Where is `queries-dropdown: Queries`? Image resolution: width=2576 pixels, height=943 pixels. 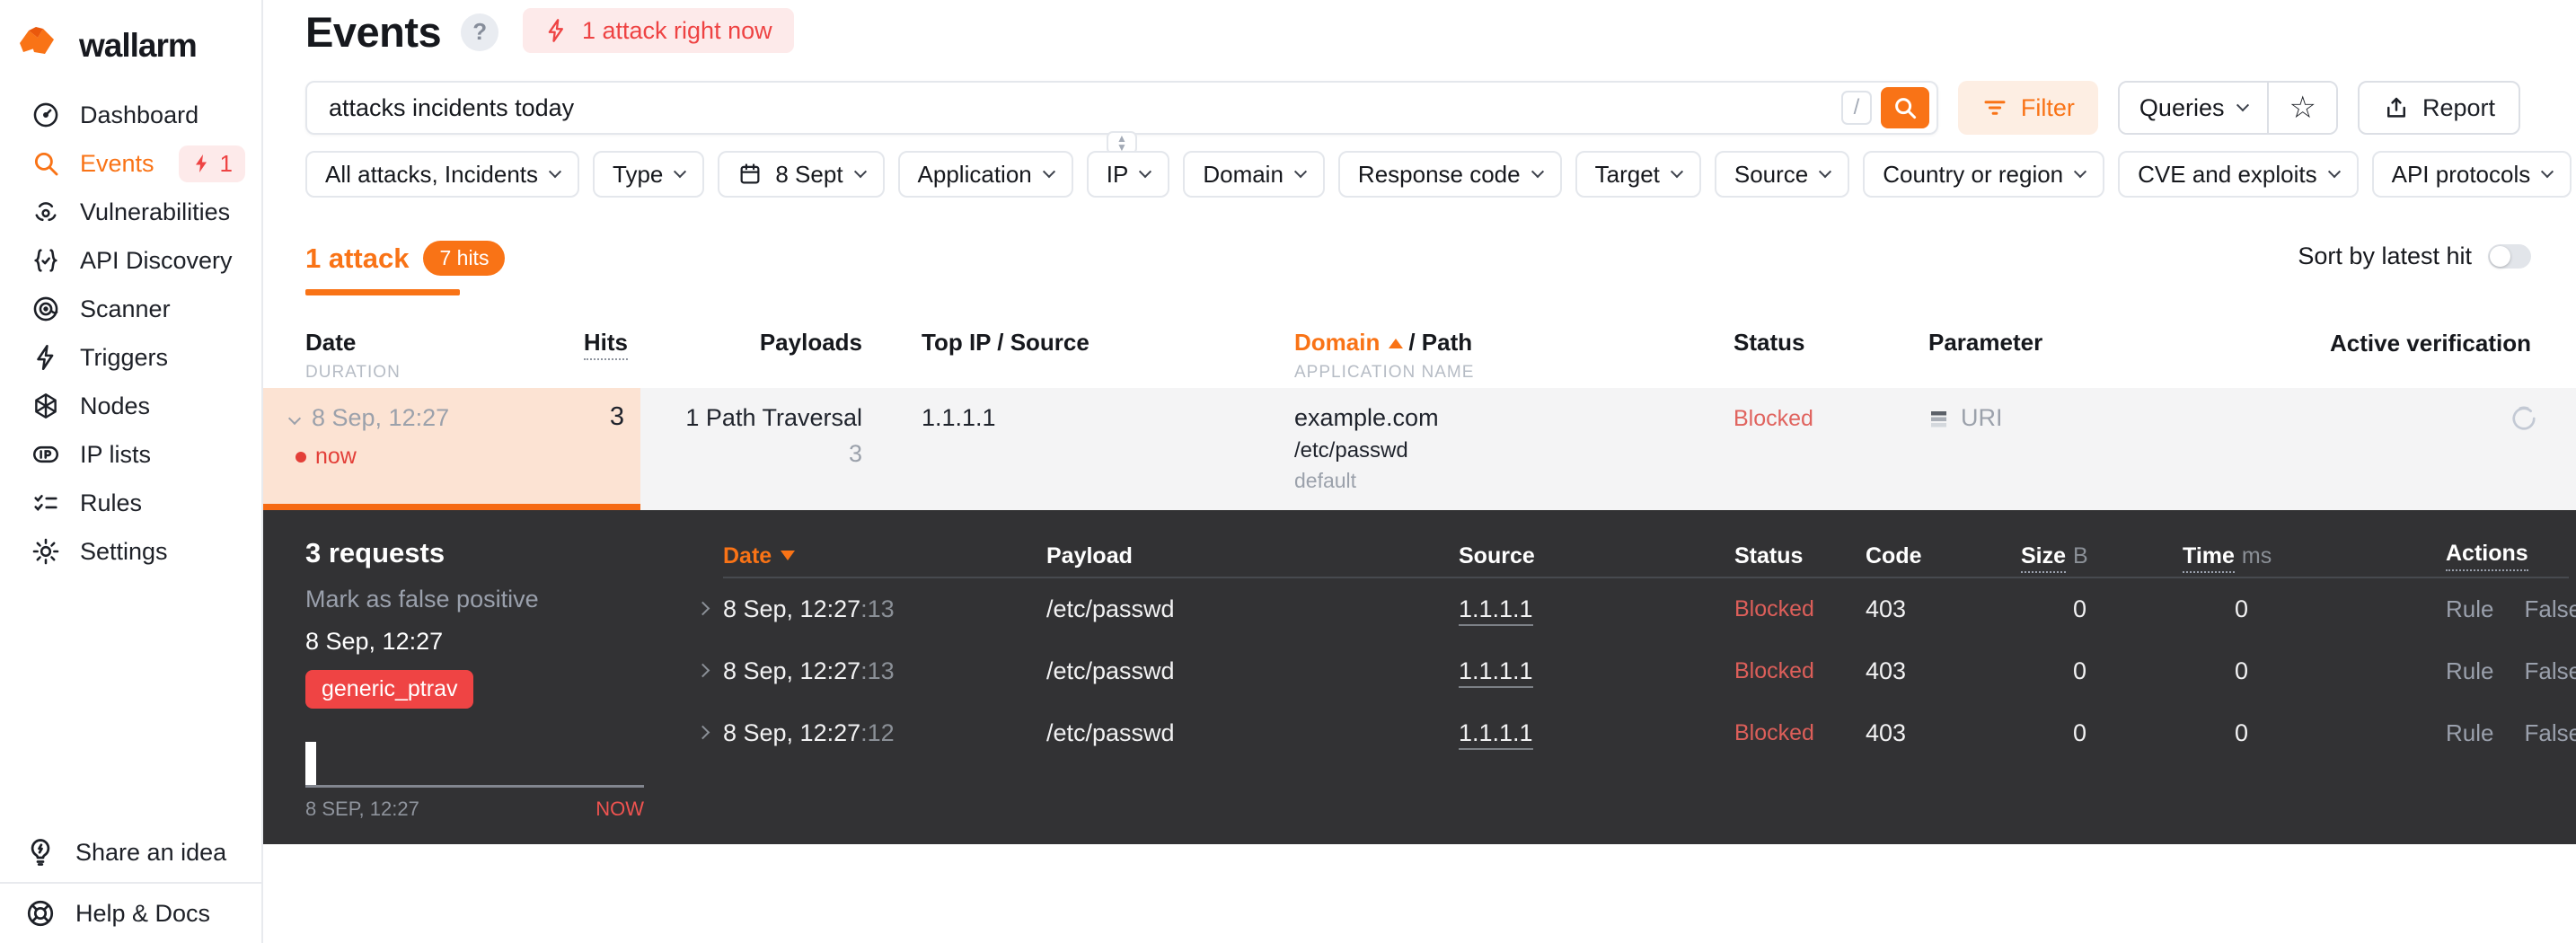 queries-dropdown: Queries is located at coordinates (2193, 108).